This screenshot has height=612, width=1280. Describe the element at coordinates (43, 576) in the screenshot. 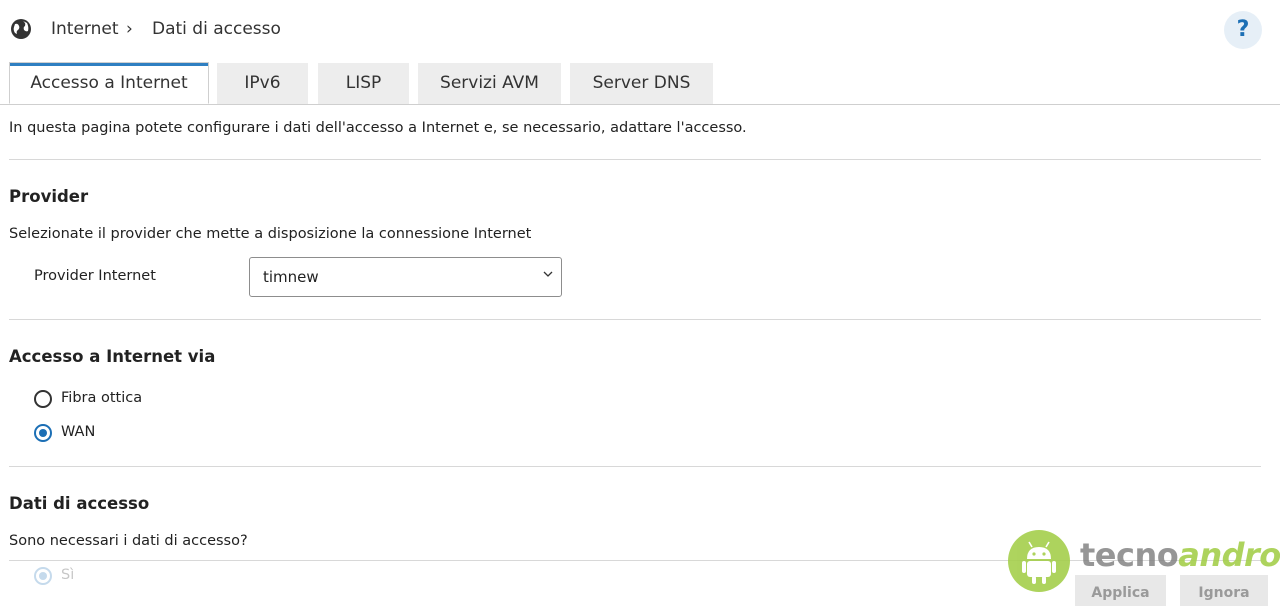

I see `radio-si` at that location.